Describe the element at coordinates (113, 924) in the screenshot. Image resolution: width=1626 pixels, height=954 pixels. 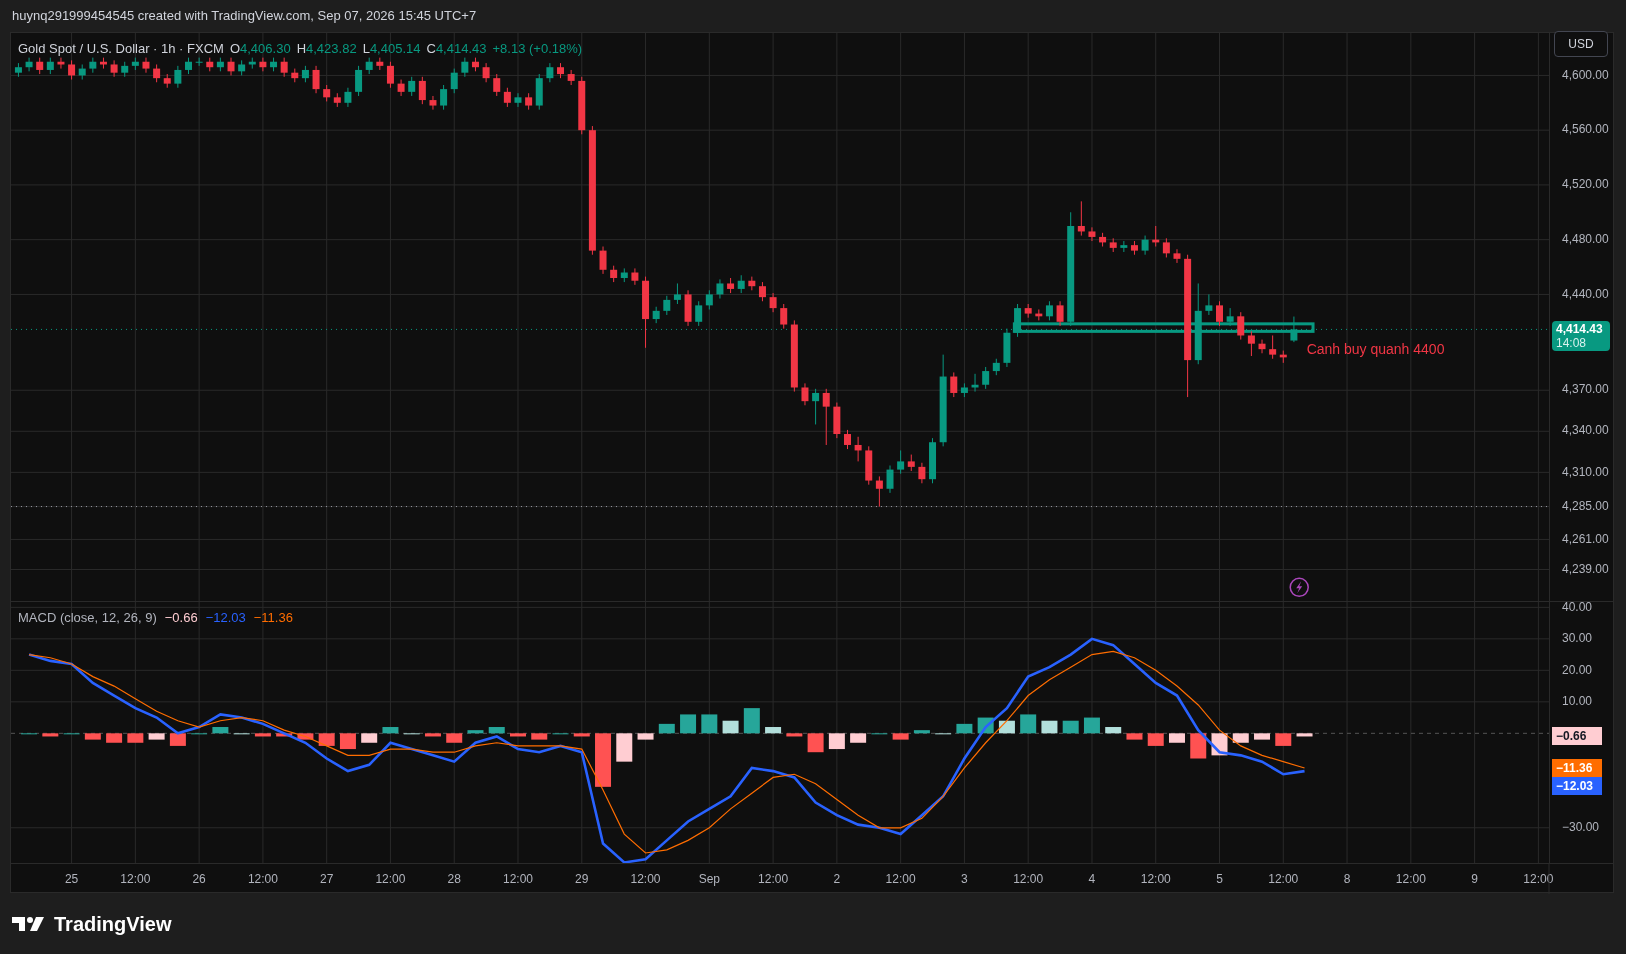
I see `brand-name: TradingView` at that location.